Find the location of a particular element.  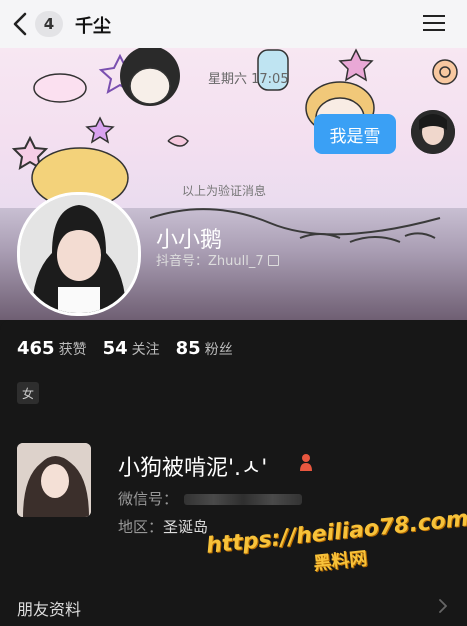

fans-stat: 85 粉丝 is located at coordinates (204, 348).